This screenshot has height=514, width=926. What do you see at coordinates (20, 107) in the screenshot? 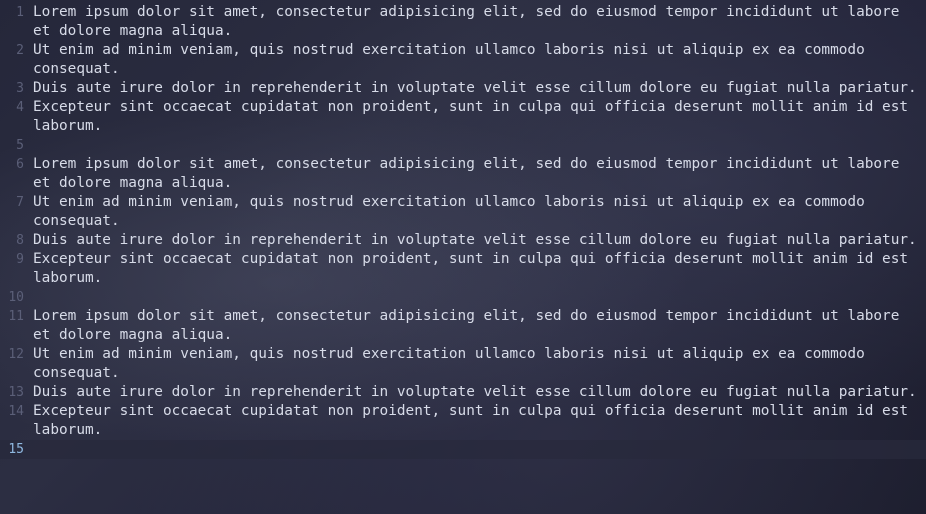
I see `line-number: 4` at bounding box center [20, 107].